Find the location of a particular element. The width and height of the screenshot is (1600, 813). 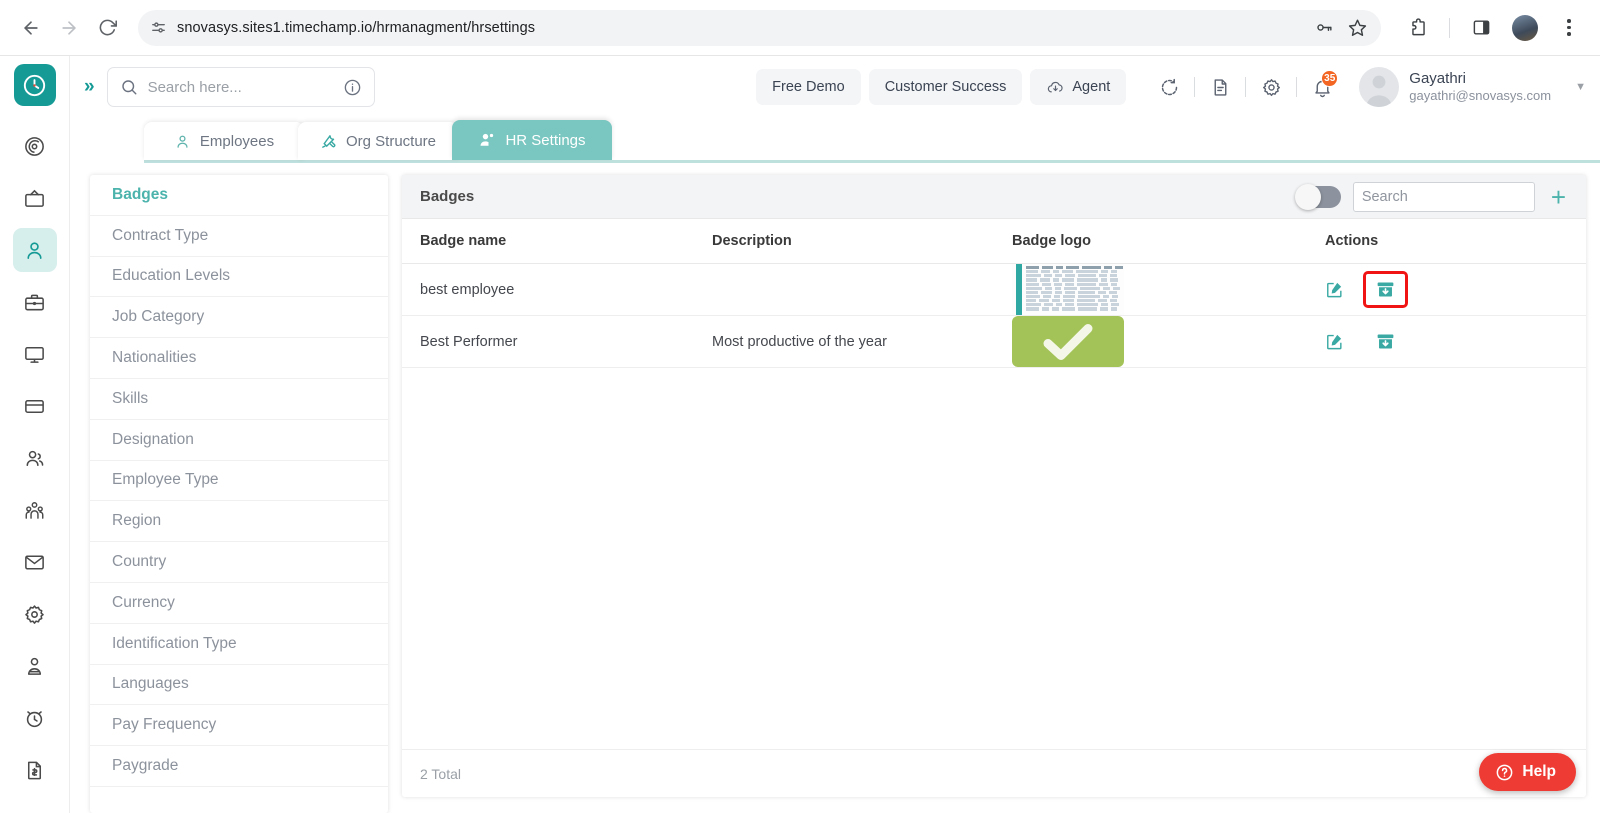

browser-back-button is located at coordinates (31, 28).